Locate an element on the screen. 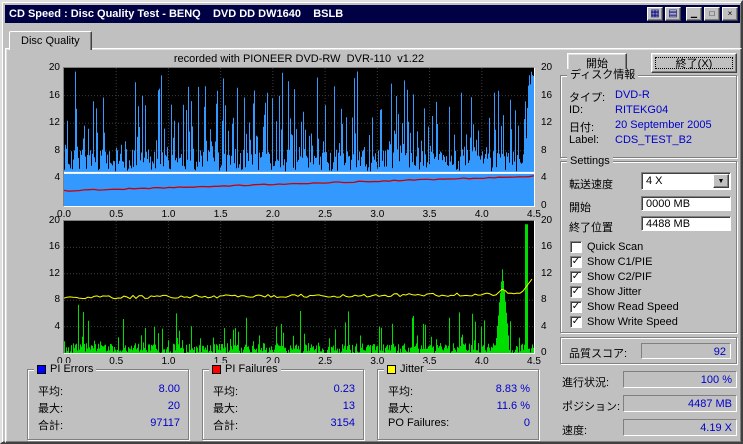  chart2-y-axis-left: 20 16 12 8 4 is located at coordinates (49, 284).